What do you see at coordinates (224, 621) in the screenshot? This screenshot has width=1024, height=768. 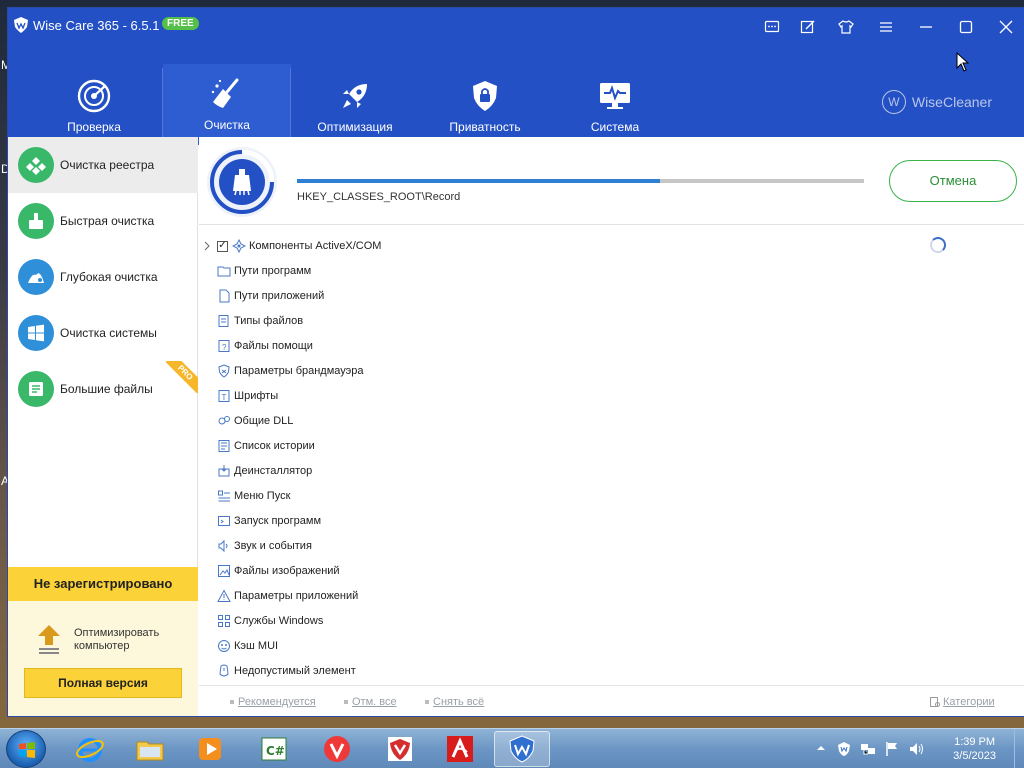 I see `services-icon` at bounding box center [224, 621].